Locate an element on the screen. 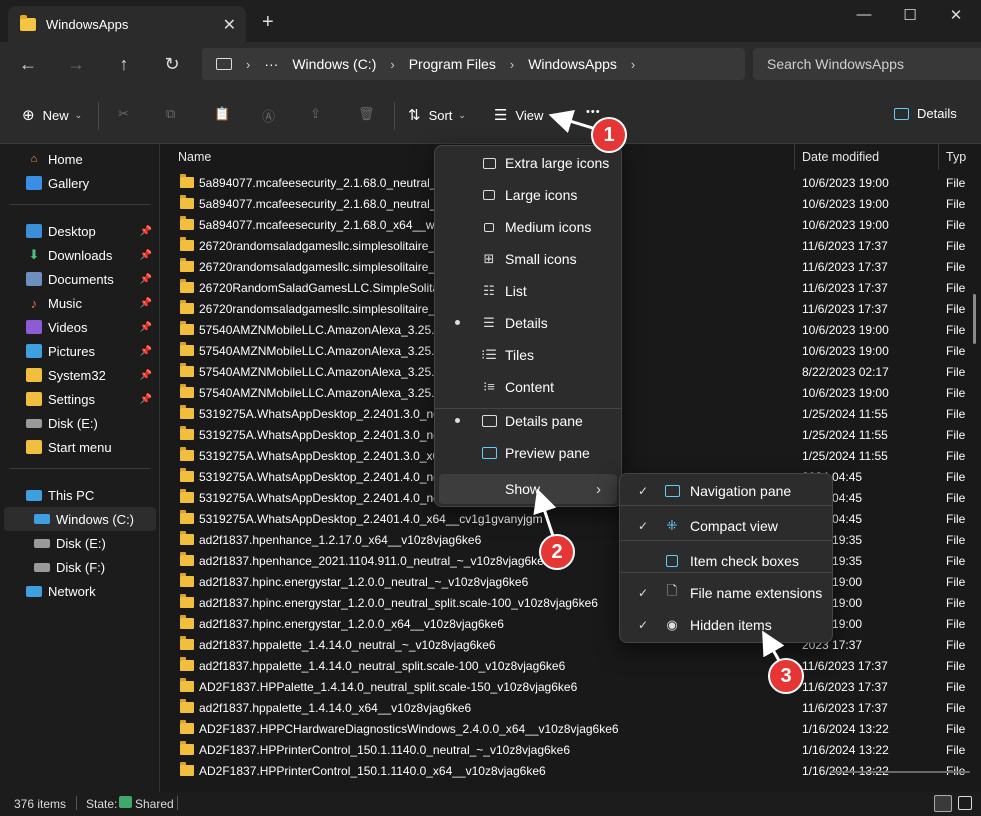 The image size is (981, 816). show-label: Show is located at coordinates (523, 489).